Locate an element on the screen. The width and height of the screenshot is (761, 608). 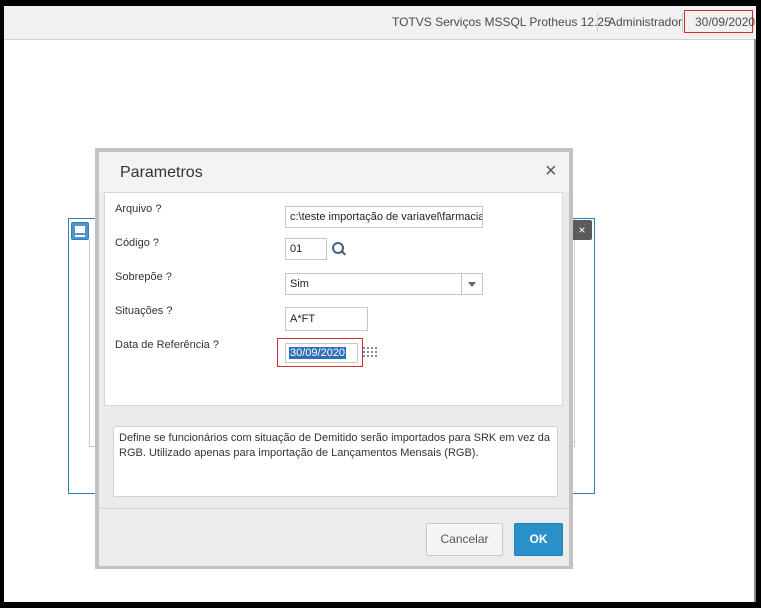
system-name: TOTVS Serviços MSSQL Protheus 12.25 is located at coordinates (501, 22).